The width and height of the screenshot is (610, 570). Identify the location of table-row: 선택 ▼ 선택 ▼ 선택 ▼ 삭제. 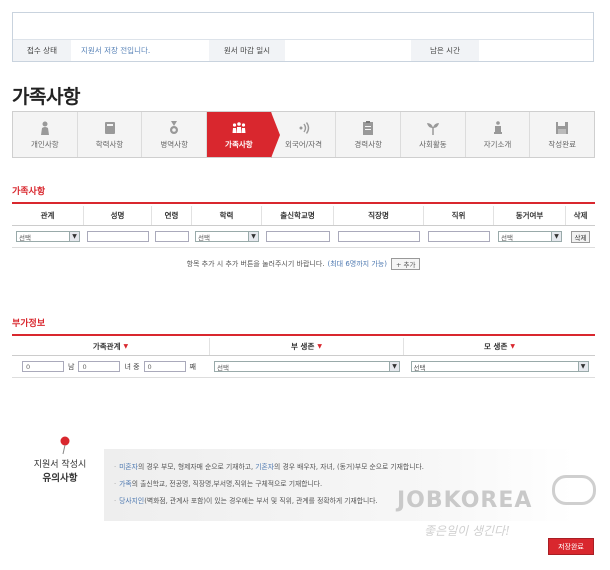
(303, 237).